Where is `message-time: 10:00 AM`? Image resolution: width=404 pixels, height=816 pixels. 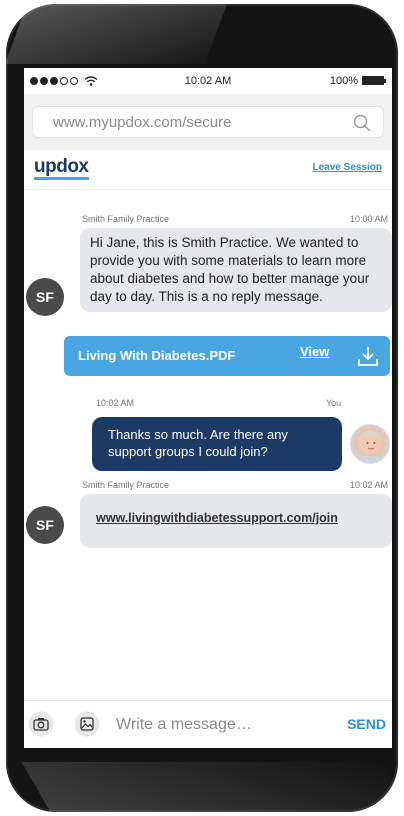 message-time: 10:00 AM is located at coordinates (368, 219).